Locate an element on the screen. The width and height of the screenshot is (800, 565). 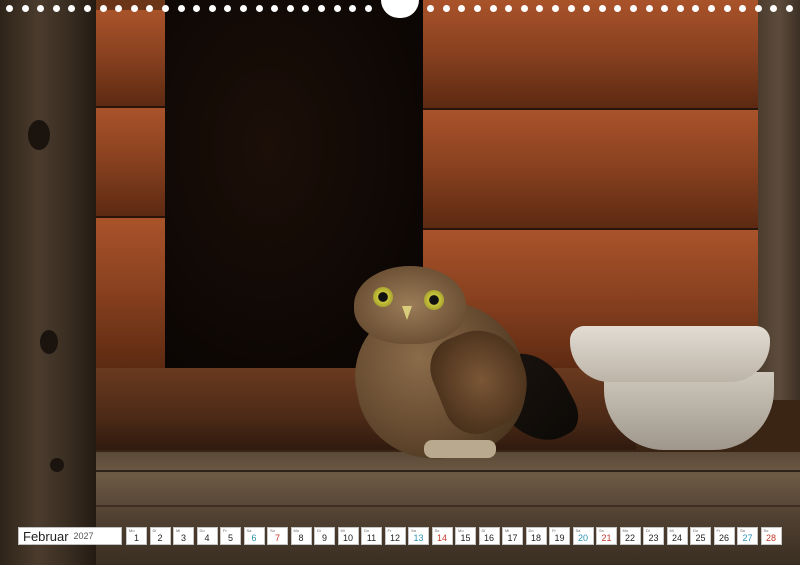
day-number: 19 is located at coordinates (559, 538).